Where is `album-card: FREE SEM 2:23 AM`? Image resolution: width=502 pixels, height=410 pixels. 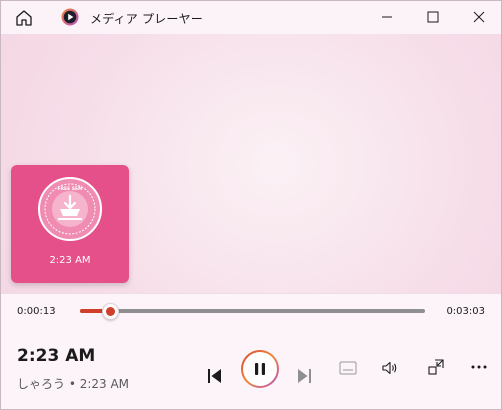
album-card: FREE SEM 2:23 AM is located at coordinates (70, 224).